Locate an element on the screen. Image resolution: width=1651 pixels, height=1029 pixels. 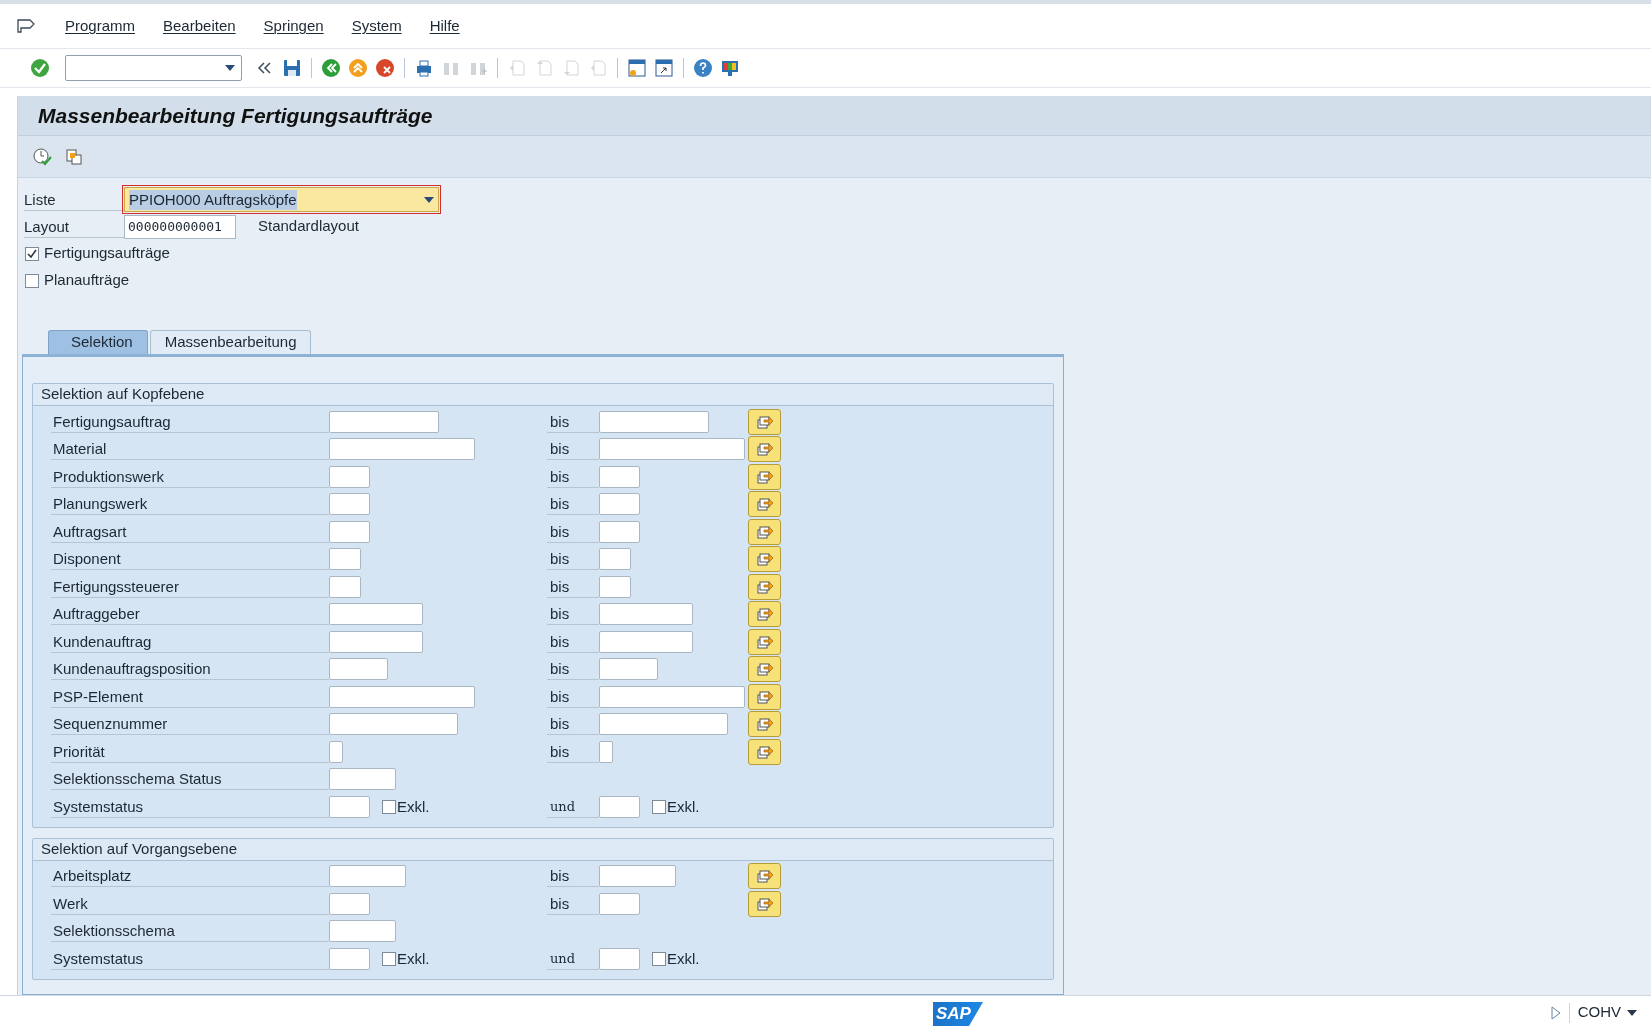
menu-item: Springen is located at coordinates (293, 26).